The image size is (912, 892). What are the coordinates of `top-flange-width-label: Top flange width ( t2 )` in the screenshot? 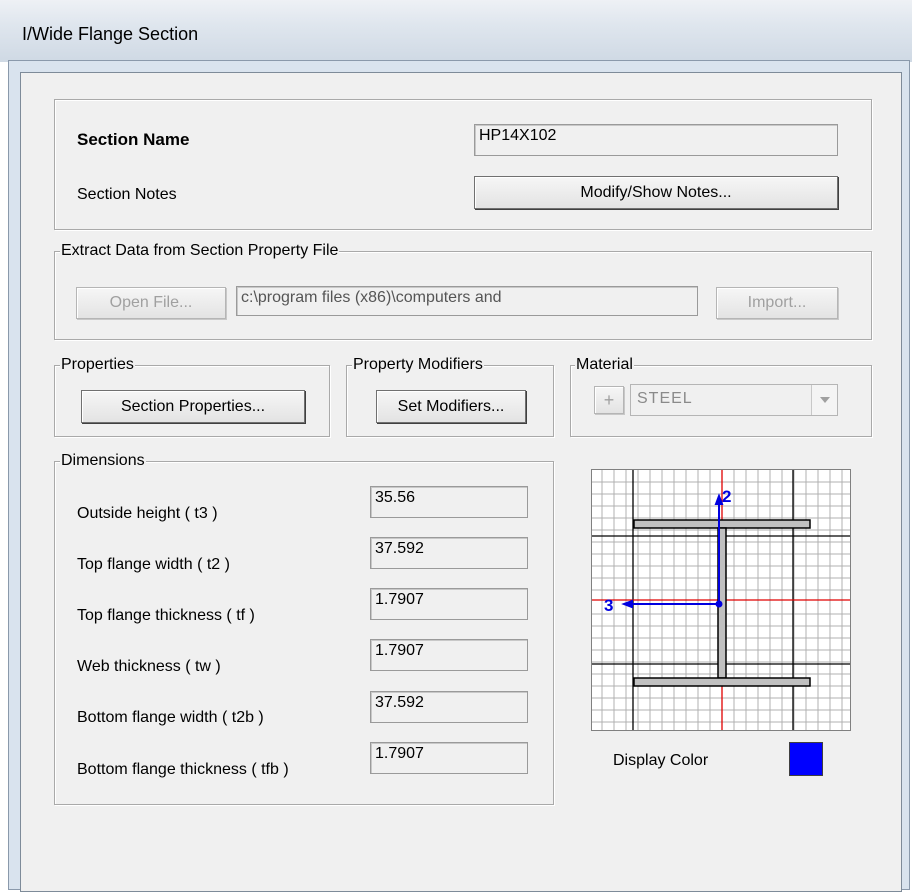 It's located at (153, 564).